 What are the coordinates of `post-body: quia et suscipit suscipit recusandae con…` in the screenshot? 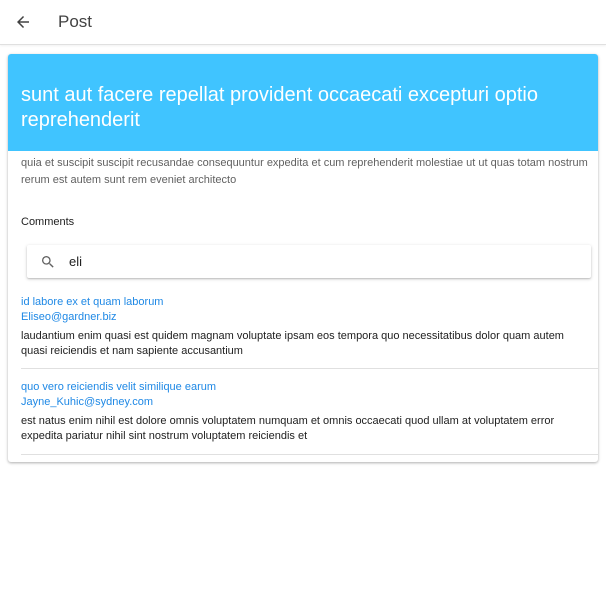 It's located at (304, 171).